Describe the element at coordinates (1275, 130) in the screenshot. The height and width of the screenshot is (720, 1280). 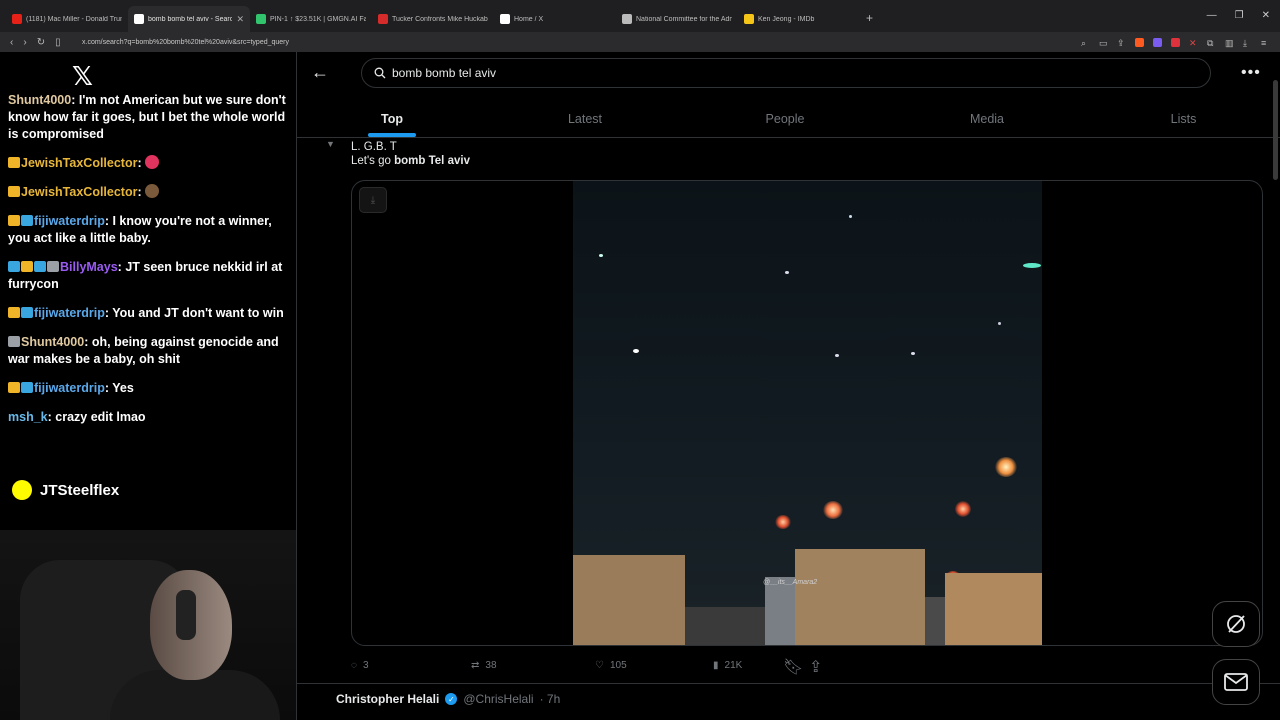
I see `scrollbar` at that location.